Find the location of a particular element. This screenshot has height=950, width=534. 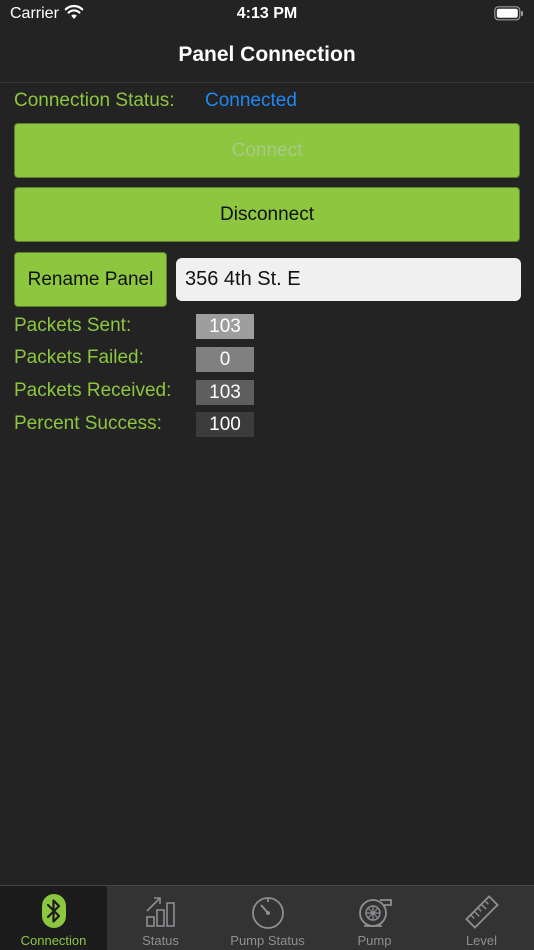

panel-name-field: 356 4th St. E is located at coordinates (348, 279).